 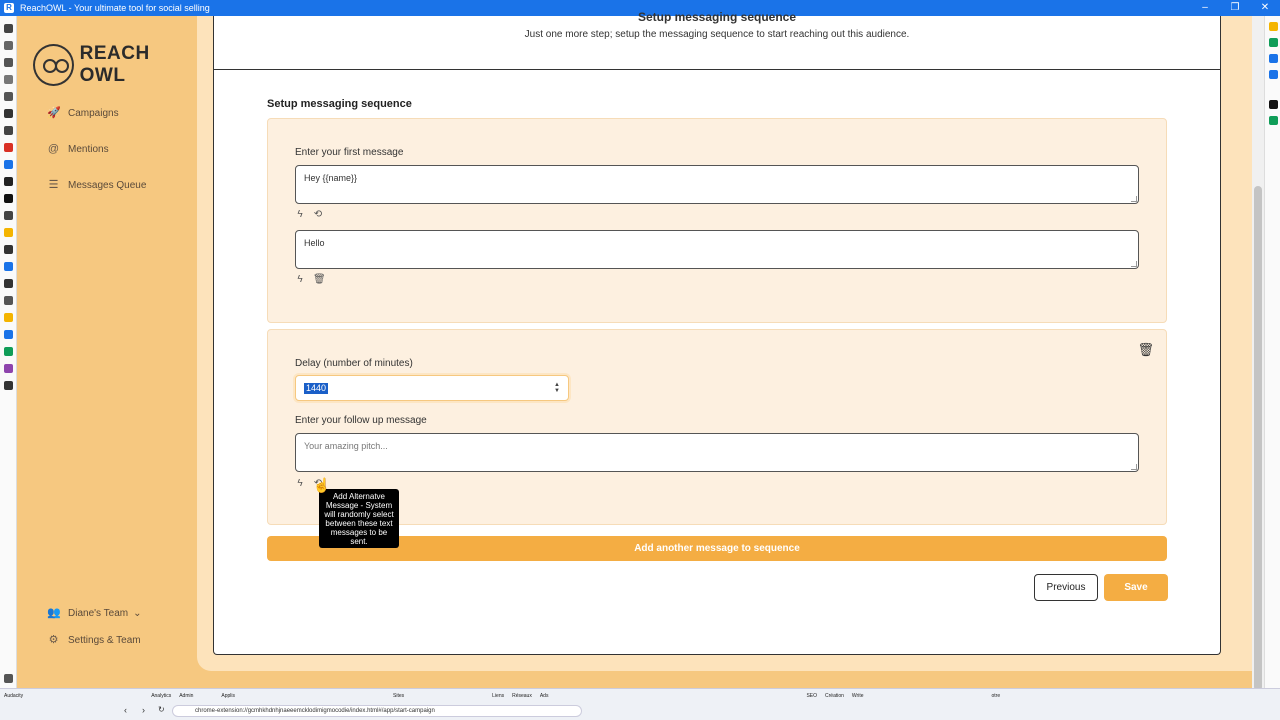 I want to click on download-icon, so click(x=8, y=62).